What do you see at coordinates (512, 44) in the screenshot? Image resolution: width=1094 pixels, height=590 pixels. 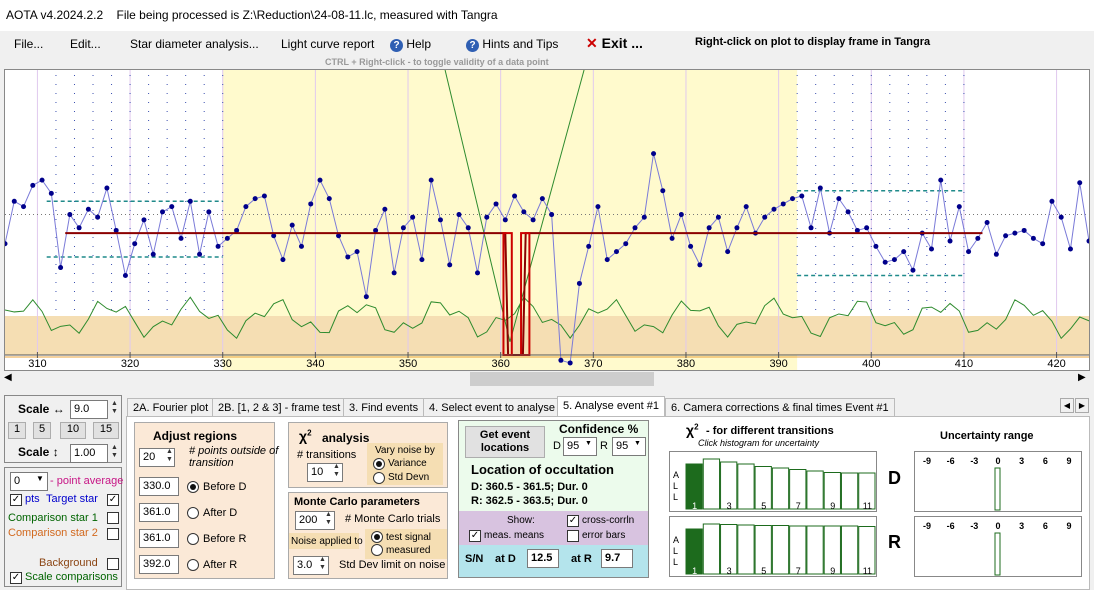 I see `menu-hints: ? Hints and Tips` at bounding box center [512, 44].